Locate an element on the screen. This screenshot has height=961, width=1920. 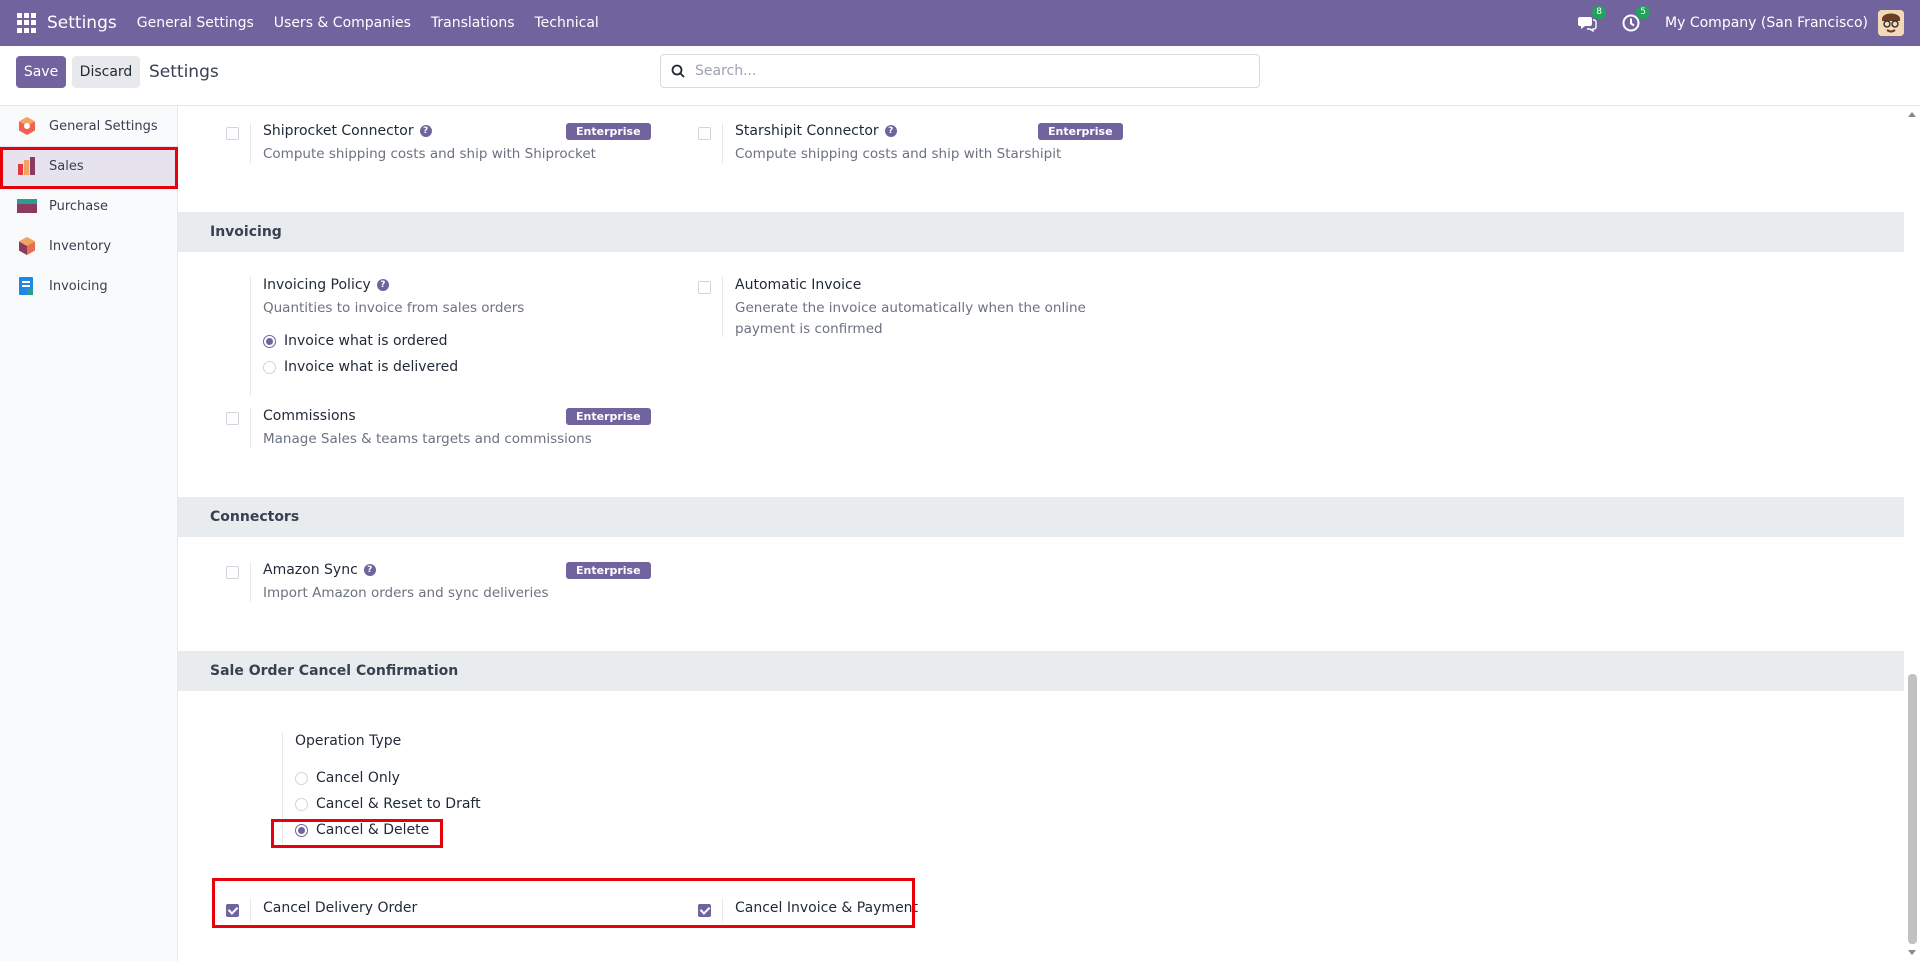
nav-general-settings: General Settings is located at coordinates (195, 23).